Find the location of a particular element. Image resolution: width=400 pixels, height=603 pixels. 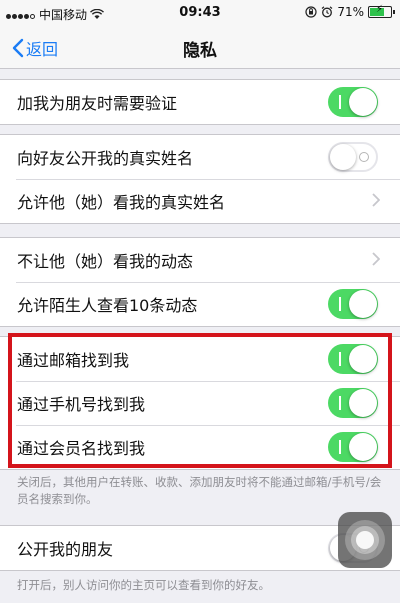

status-bar: 中国移动 09:43 71% ⚡ is located at coordinates (200, 13).